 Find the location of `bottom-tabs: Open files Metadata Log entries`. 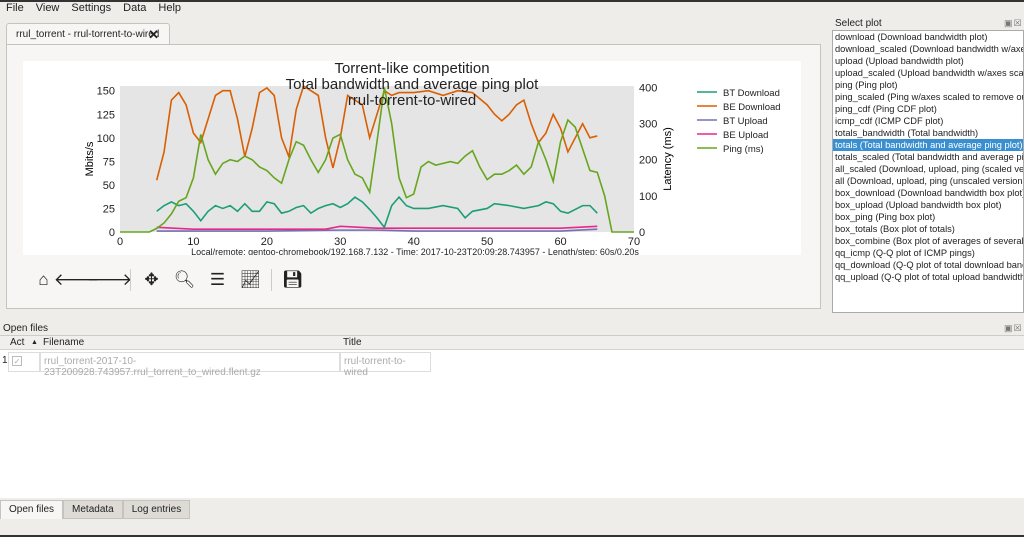

bottom-tabs: Open files Metadata Log entries is located at coordinates (95, 509).